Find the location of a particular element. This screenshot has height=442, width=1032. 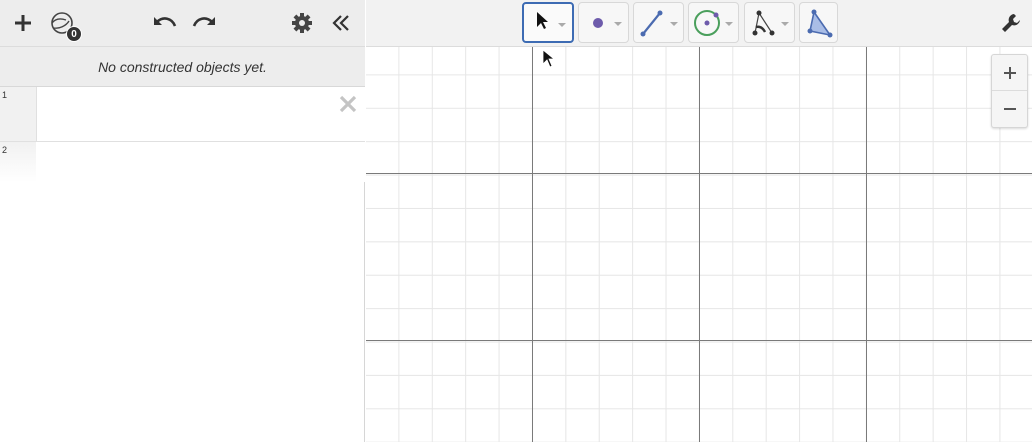

undo-icon is located at coordinates (165, 23).